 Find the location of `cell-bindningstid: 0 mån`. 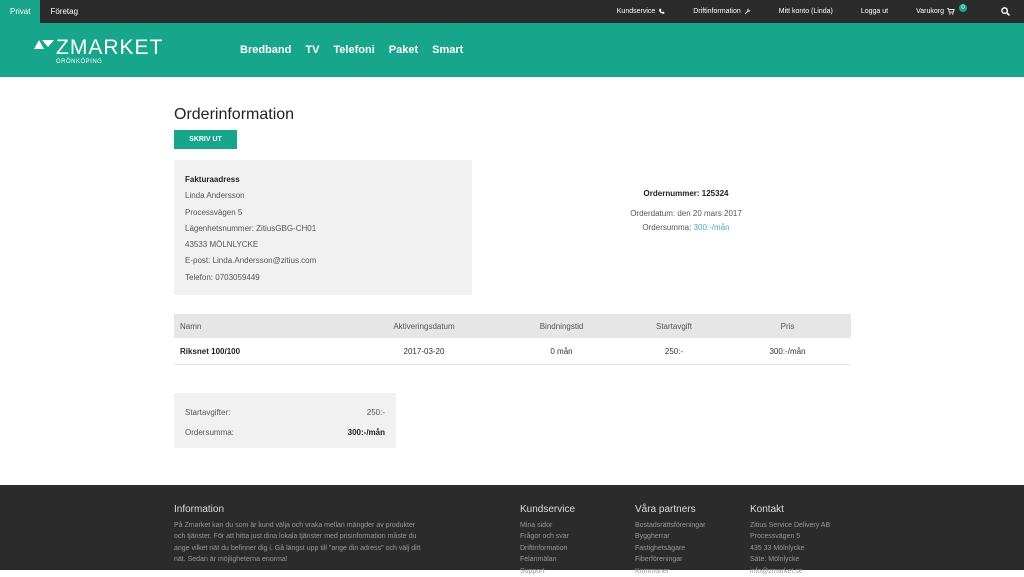

cell-bindningstid: 0 mån is located at coordinates (561, 351).